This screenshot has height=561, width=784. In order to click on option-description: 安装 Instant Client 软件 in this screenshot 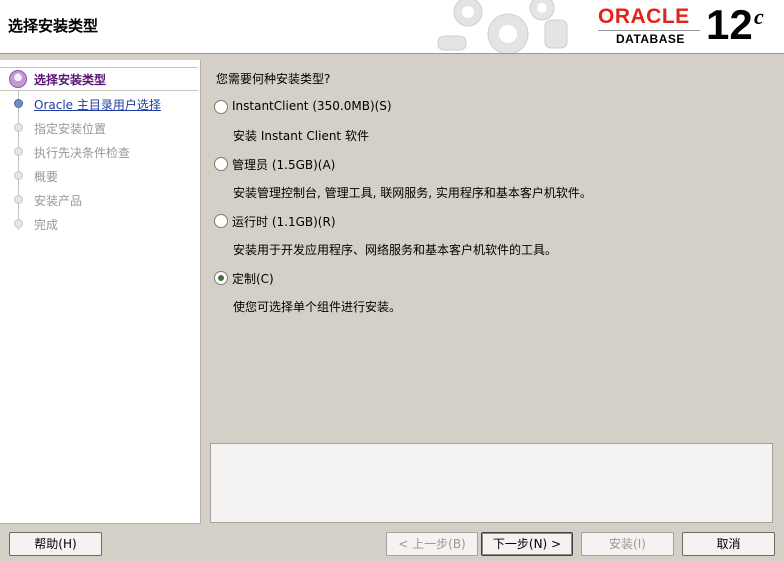, I will do `click(301, 136)`.